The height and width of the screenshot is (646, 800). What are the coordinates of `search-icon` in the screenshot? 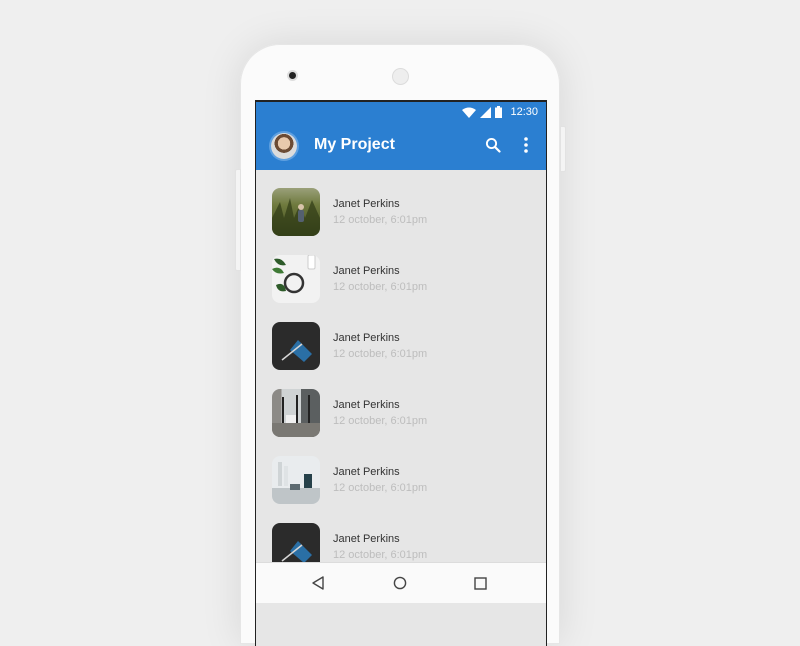 It's located at (493, 145).